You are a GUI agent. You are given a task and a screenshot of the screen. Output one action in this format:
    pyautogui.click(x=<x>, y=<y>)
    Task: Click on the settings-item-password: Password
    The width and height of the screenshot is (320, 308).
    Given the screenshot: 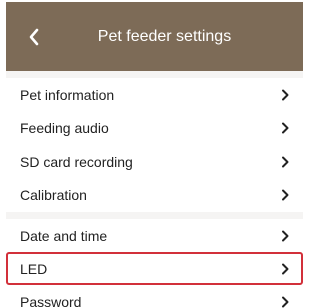 What is the action you would take?
    pyautogui.click(x=154, y=296)
    